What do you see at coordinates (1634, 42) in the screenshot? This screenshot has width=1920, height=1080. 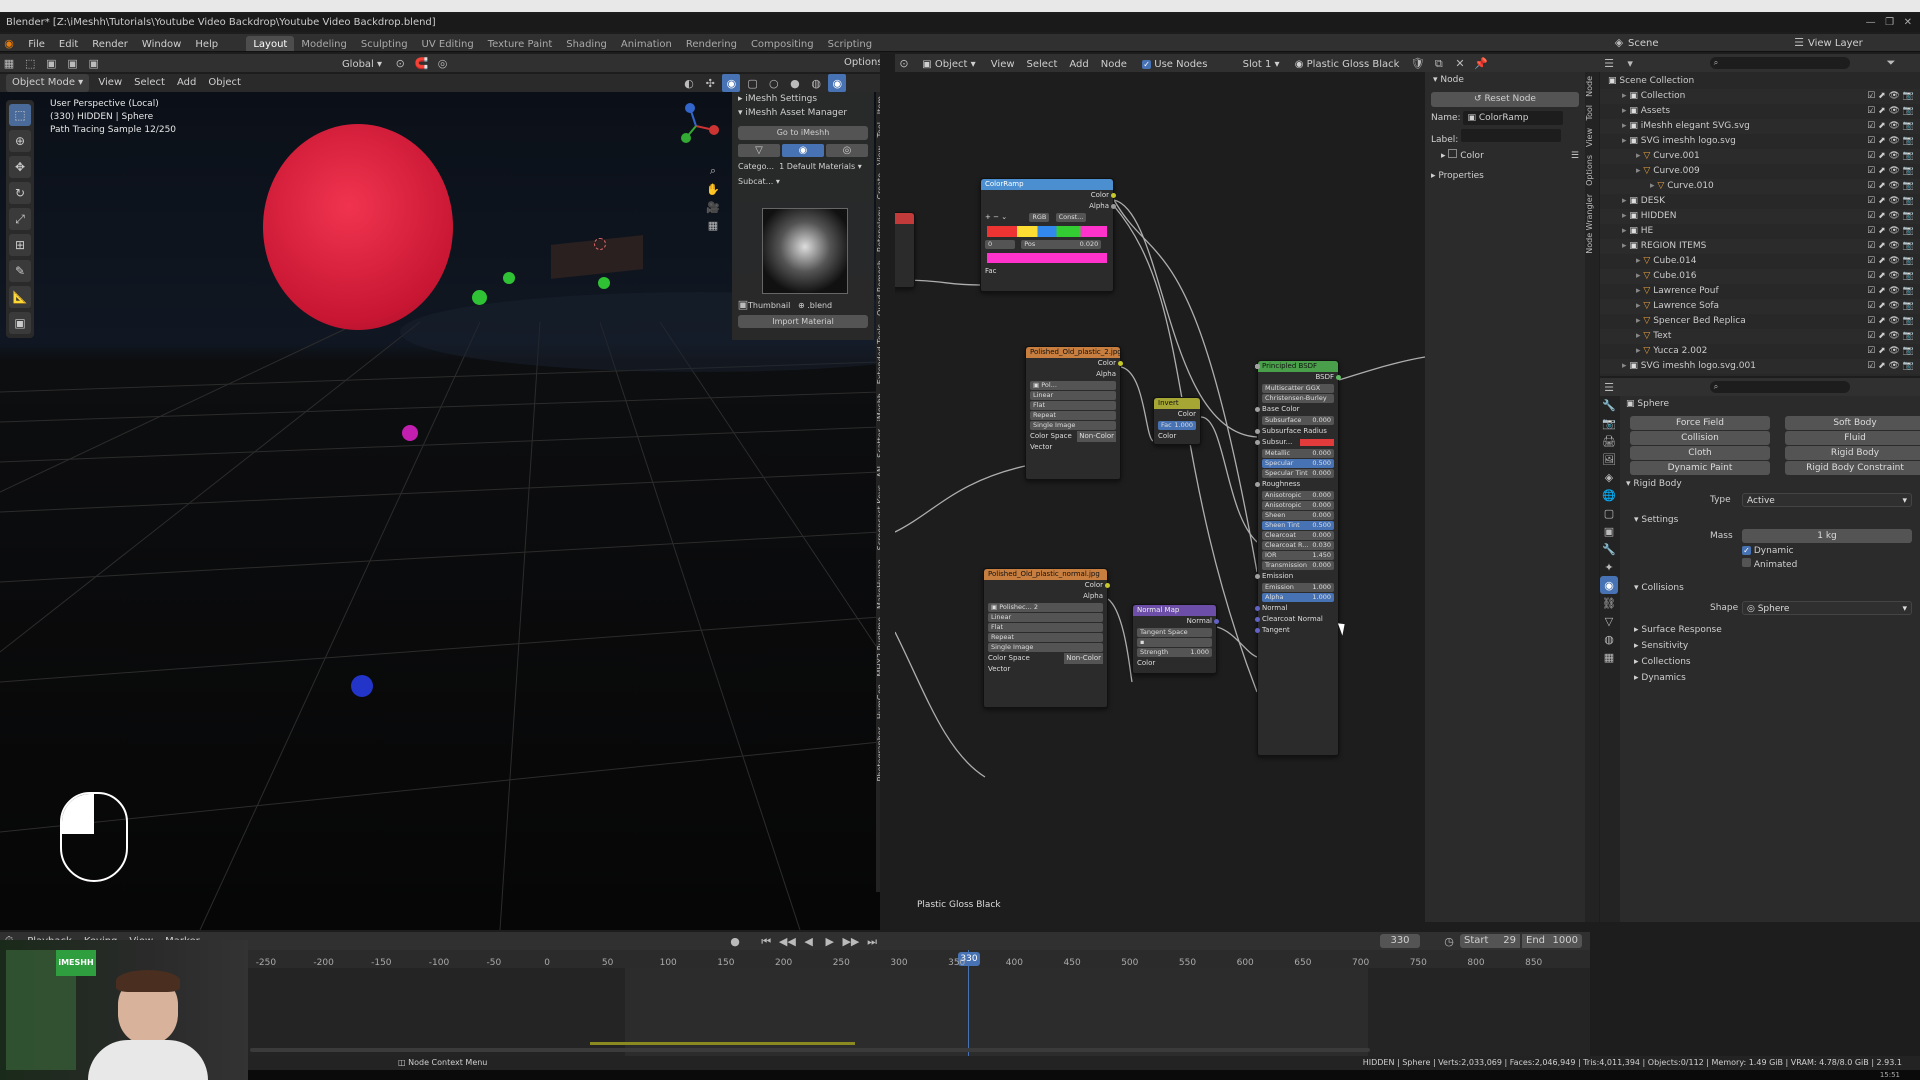 I see `scene-selector: ◈ Scene` at bounding box center [1634, 42].